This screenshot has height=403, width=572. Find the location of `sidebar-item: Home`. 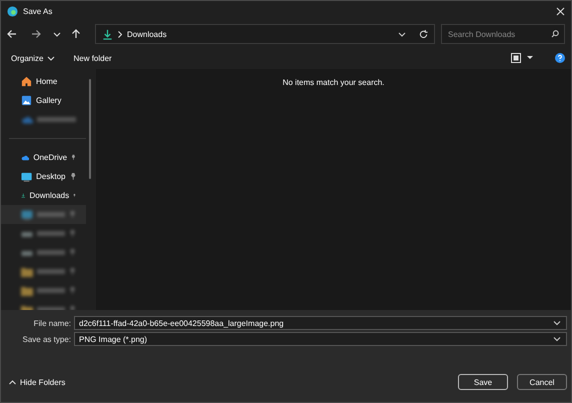

sidebar-item: Home is located at coordinates (43, 81).